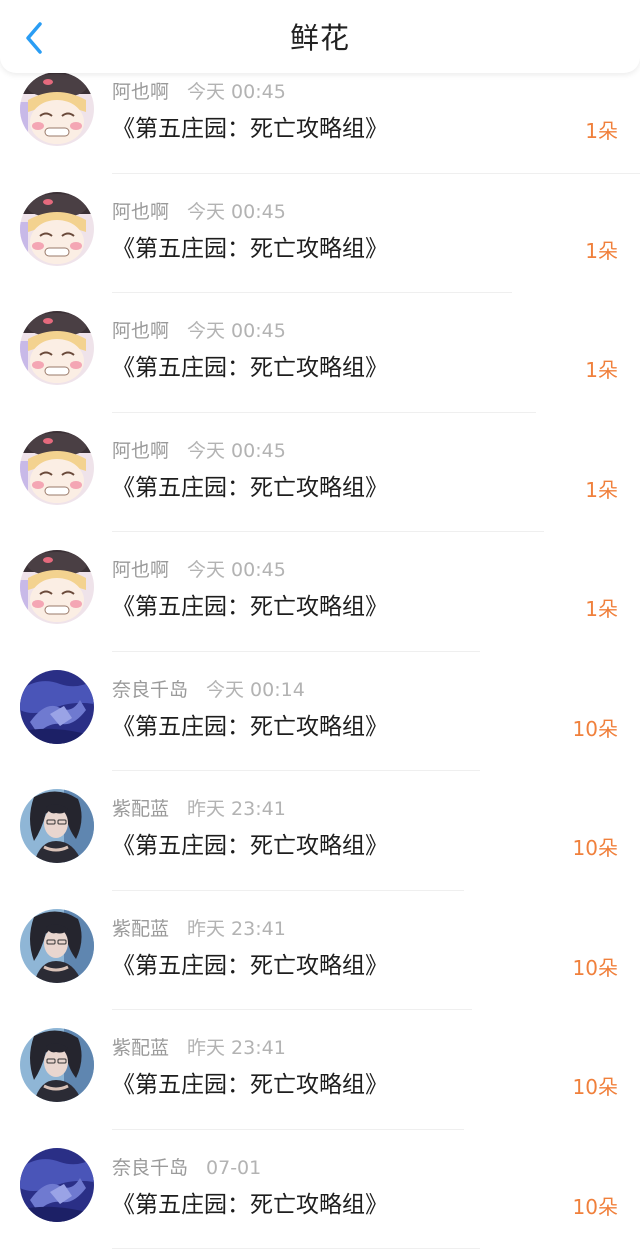 This screenshot has height=1253, width=640. I want to click on record-time: 07-01, so click(234, 1167).